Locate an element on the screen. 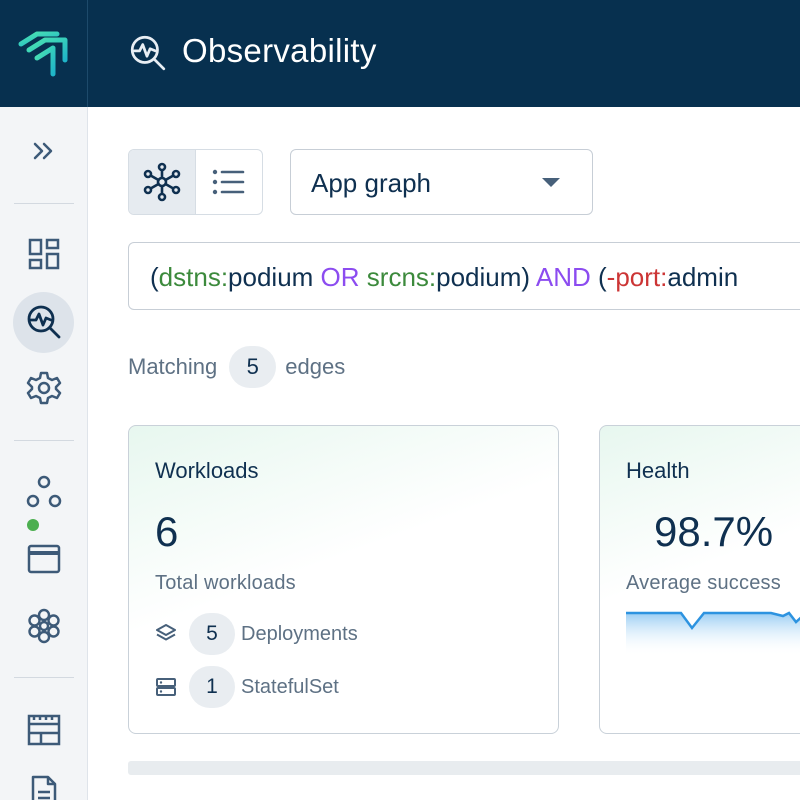 Image resolution: width=800 pixels, height=800 pixels. workloads-total: 6 is located at coordinates (167, 531).